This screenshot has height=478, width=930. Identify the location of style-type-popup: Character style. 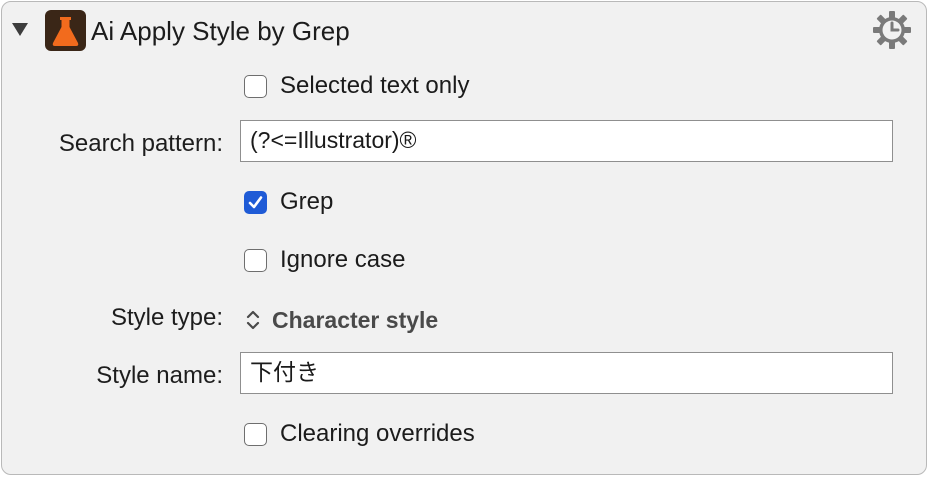
(341, 320).